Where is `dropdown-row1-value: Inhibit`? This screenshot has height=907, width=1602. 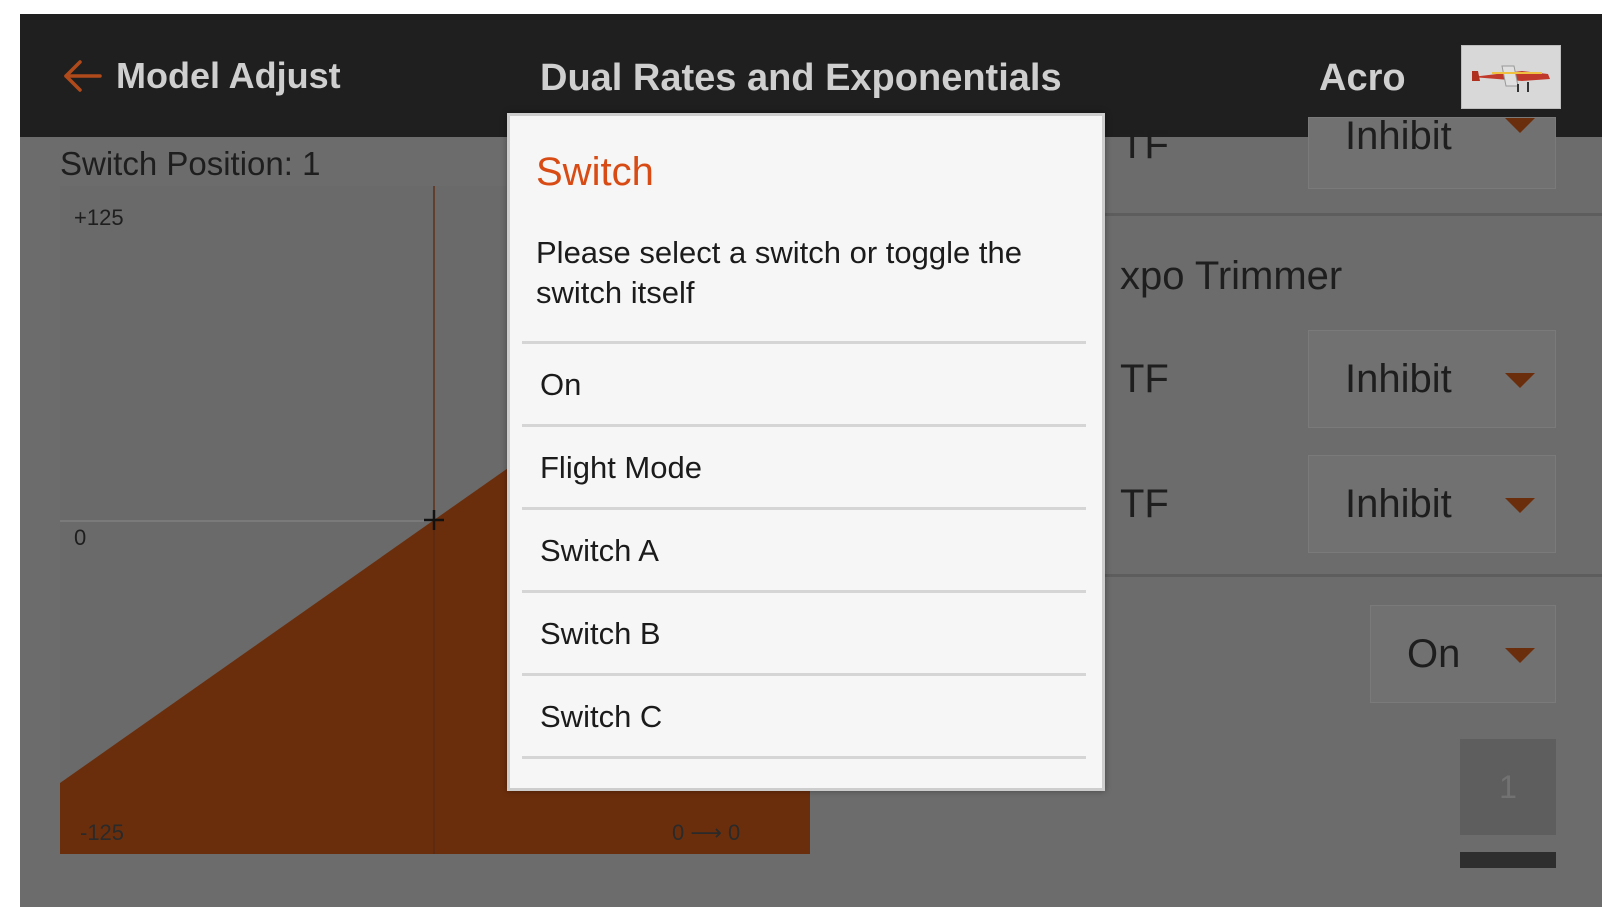 dropdown-row1-value: Inhibit is located at coordinates (1398, 379).